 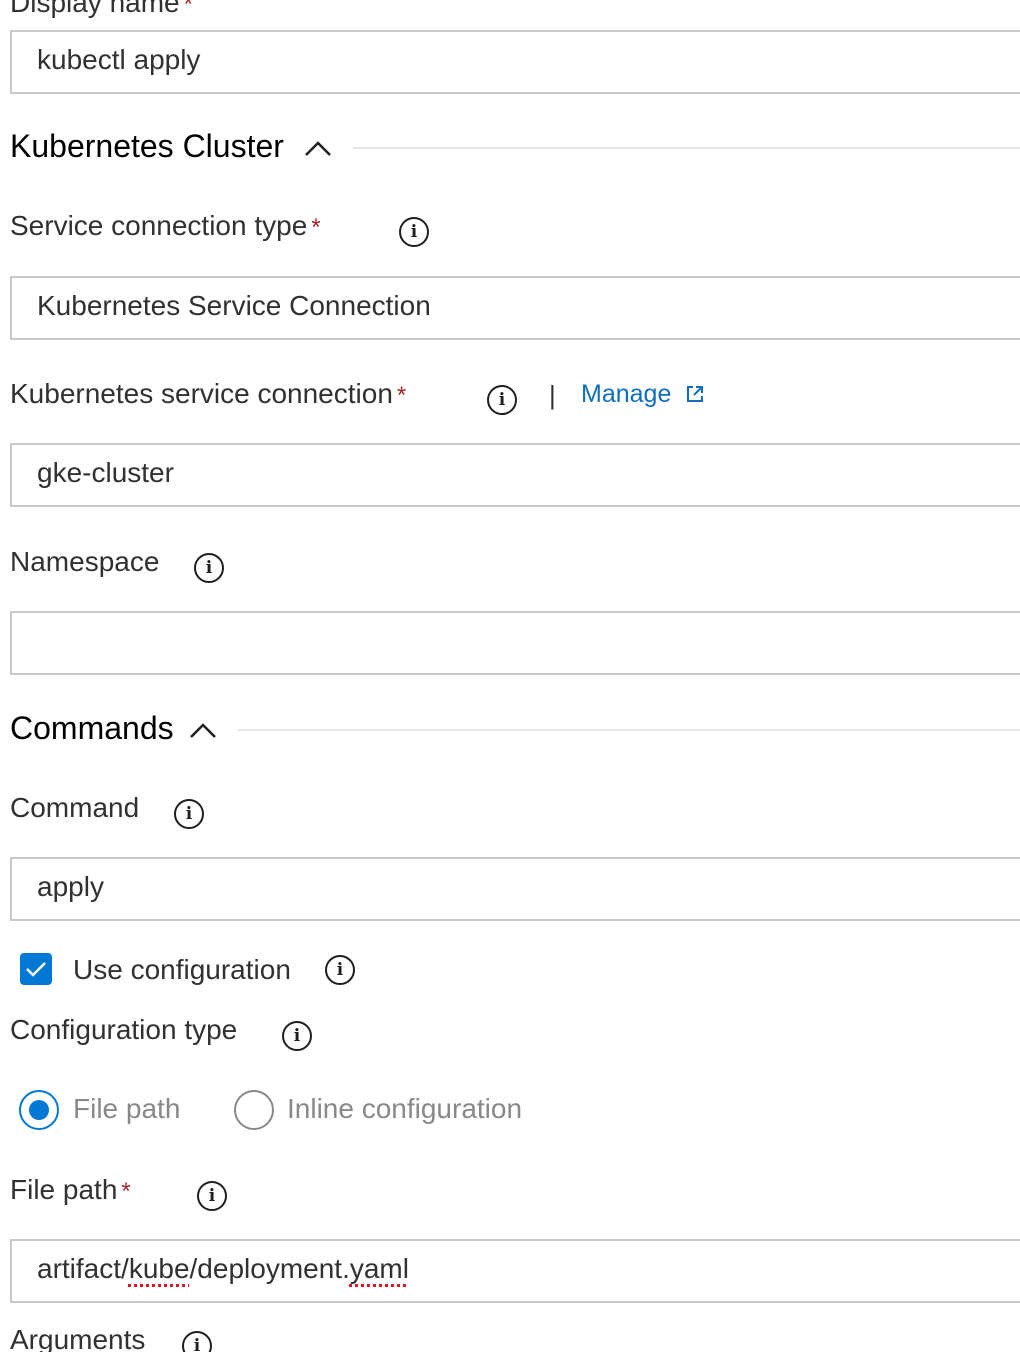 I want to click on use-configuration-checkbox, so click(x=36, y=969).